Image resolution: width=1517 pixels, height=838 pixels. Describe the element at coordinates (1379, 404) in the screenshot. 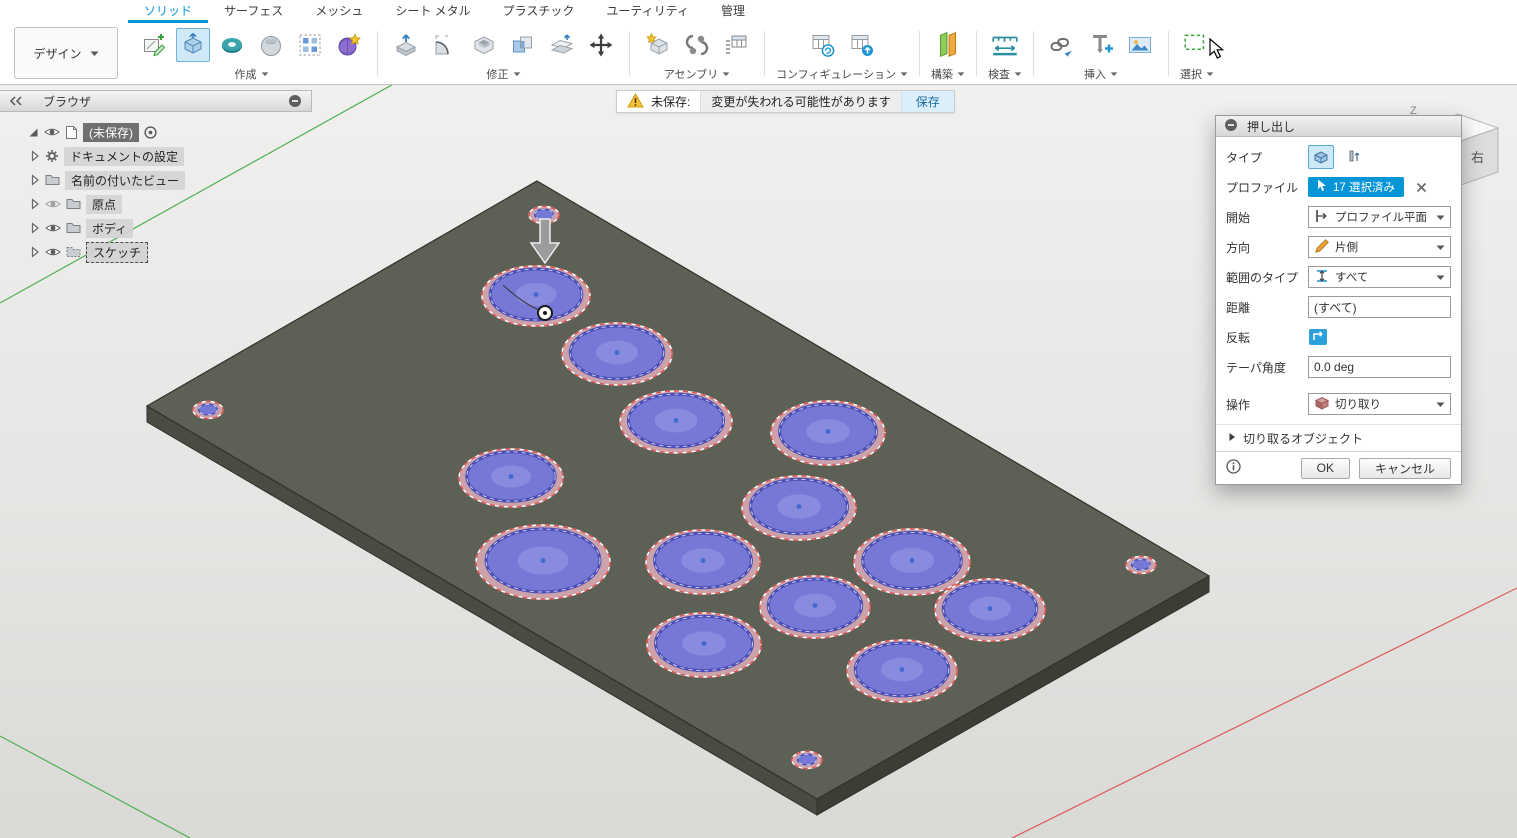

I see `operation-dropdown: 切り取り` at that location.